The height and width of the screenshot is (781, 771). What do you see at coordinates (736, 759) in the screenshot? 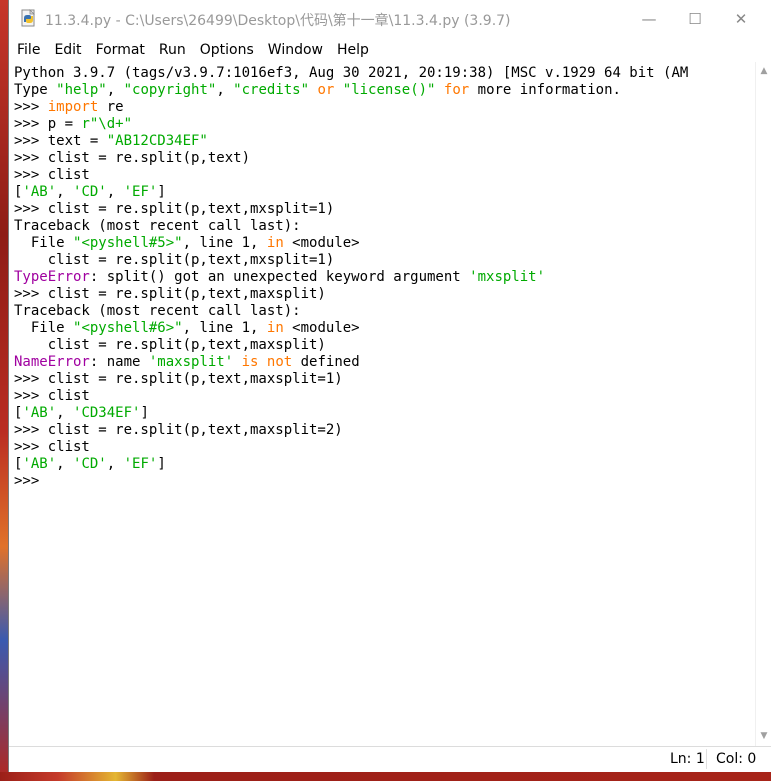
I see `column-indicator: Col: 0` at bounding box center [736, 759].